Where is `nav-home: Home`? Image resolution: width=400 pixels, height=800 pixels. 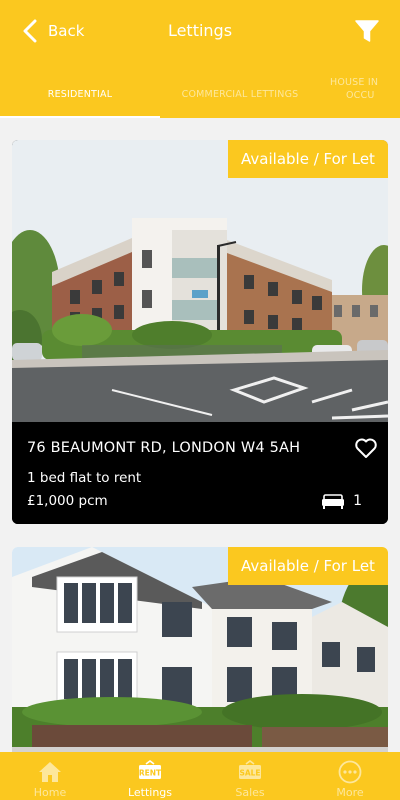
nav-home: Home is located at coordinates (50, 776).